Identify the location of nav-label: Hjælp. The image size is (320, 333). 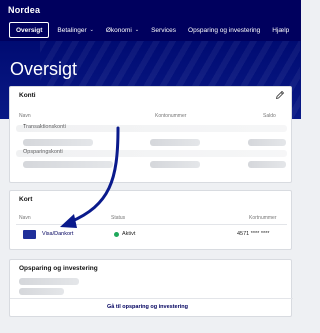
(281, 30).